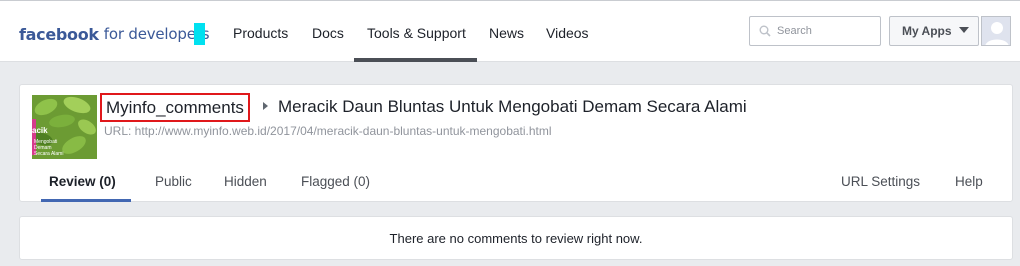 The width and height of the screenshot is (1020, 266). I want to click on active-nav-indicator, so click(415, 60).